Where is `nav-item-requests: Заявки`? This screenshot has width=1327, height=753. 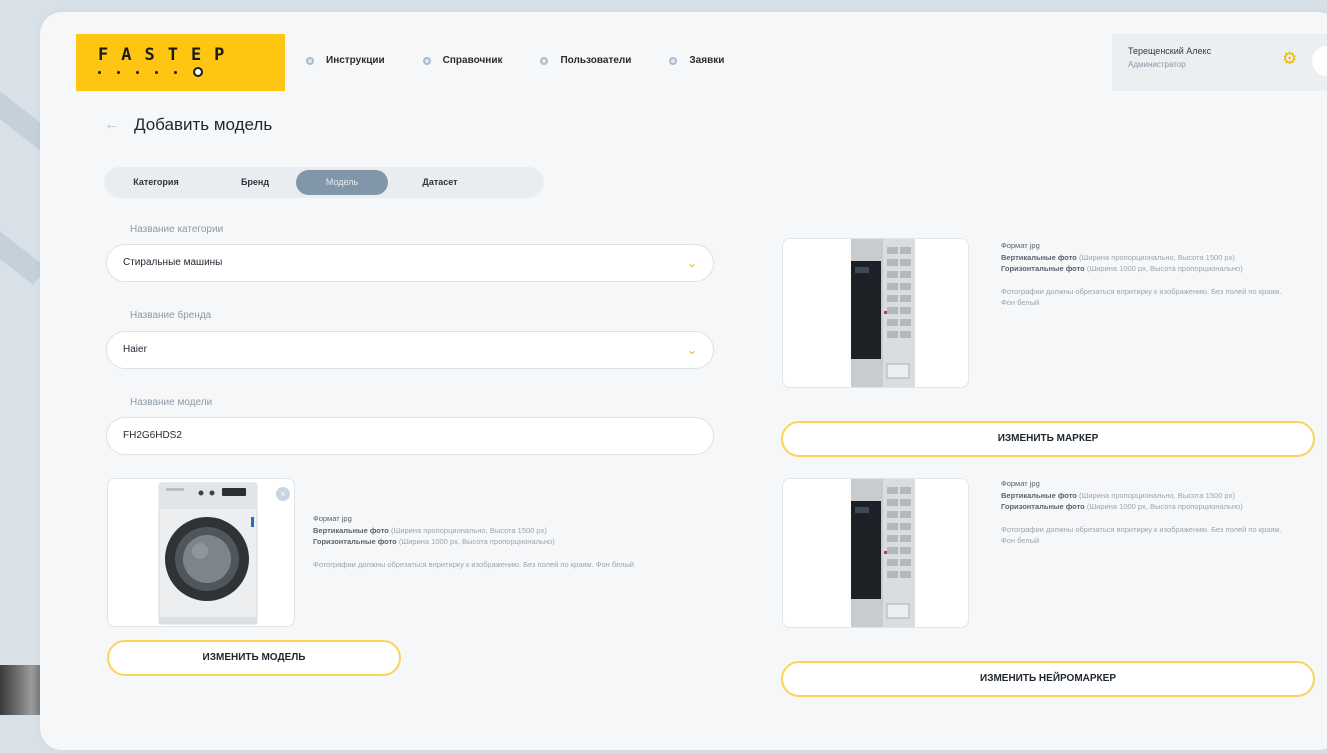 nav-item-requests: Заявки is located at coordinates (696, 60).